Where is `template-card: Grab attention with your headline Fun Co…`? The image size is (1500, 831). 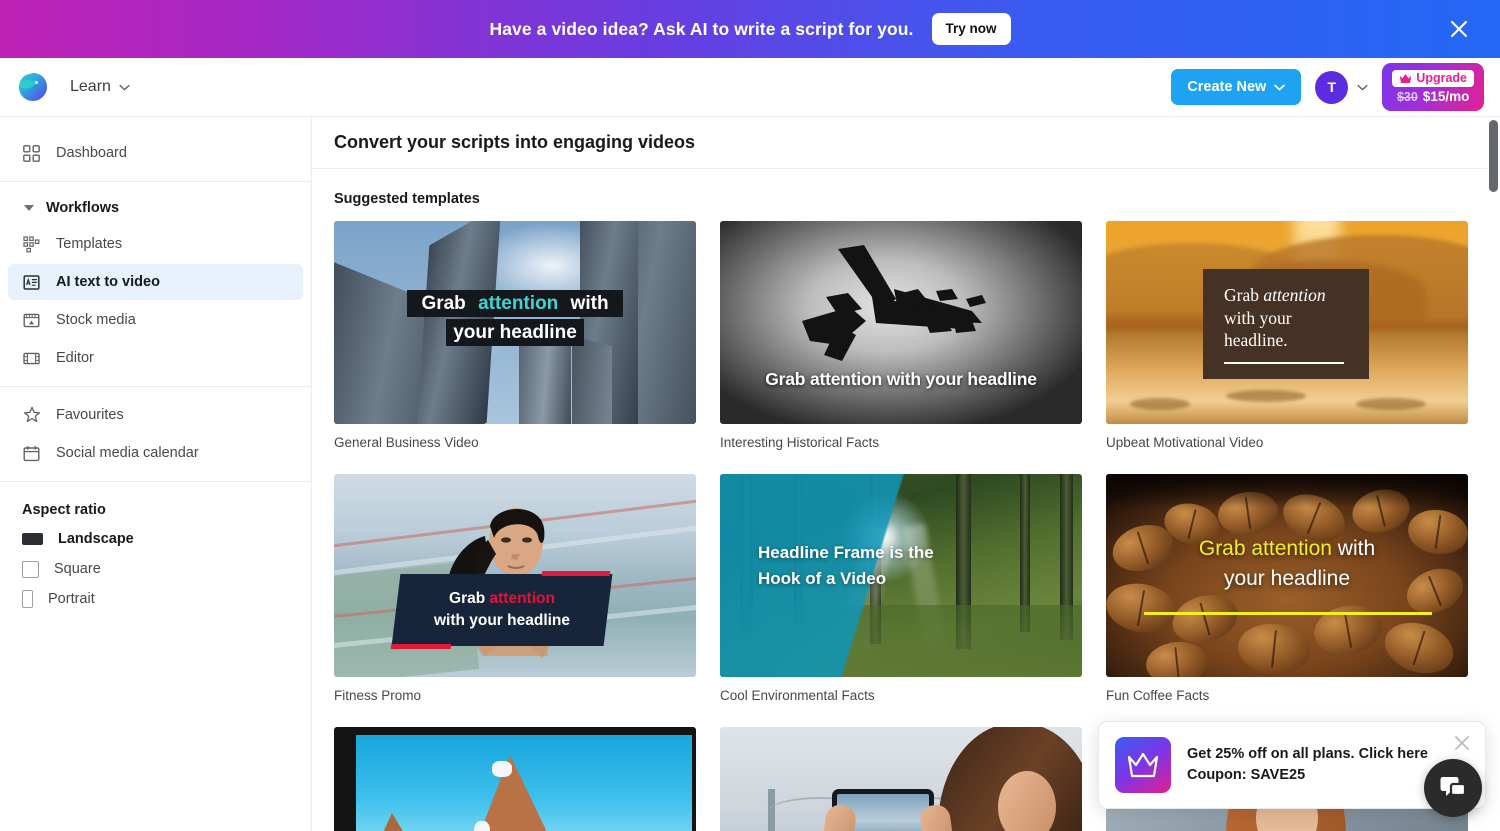
template-card: Grab attention with your headline Fun Co… is located at coordinates (1287, 588).